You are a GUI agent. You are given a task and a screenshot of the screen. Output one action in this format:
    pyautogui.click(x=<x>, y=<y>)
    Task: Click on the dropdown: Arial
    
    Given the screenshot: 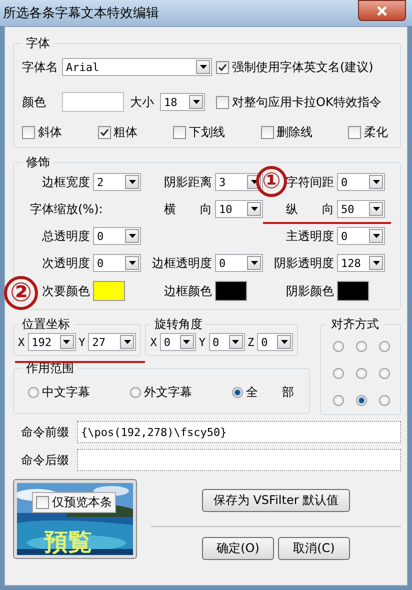 What is the action you would take?
    pyautogui.click(x=137, y=67)
    